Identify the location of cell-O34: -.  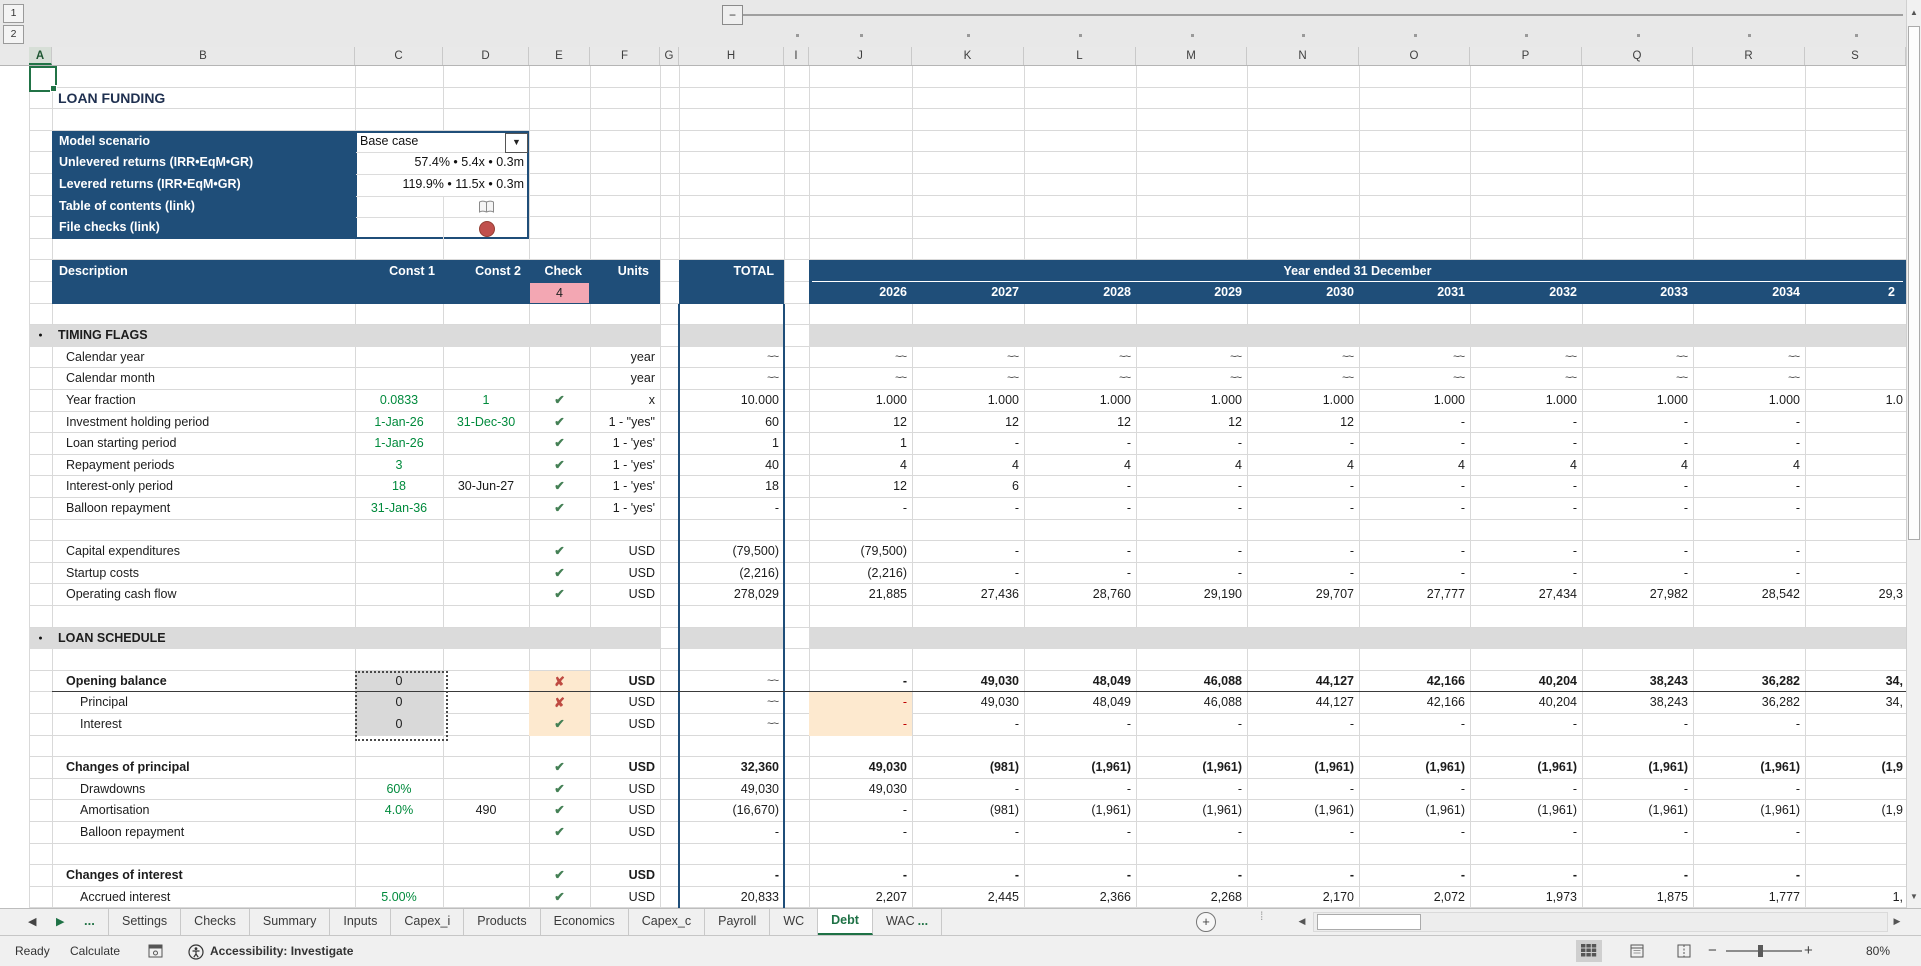
(1414, 790).